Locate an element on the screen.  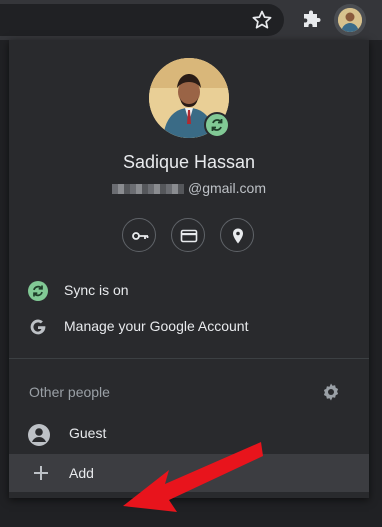
redacted-email-prefix is located at coordinates (147, 189).